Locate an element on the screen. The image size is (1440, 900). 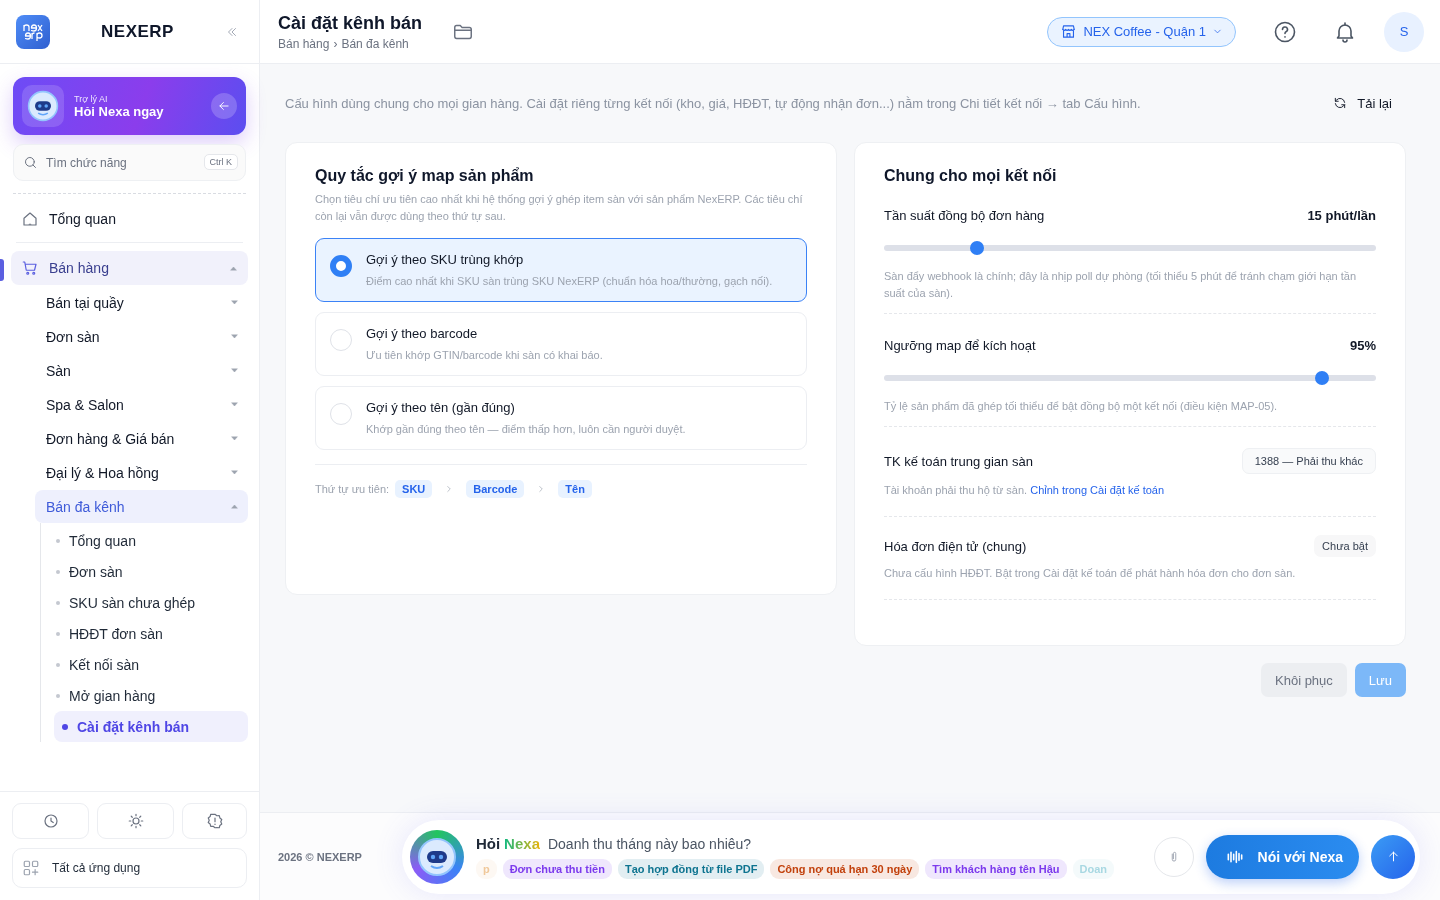
arrow-left-icon is located at coordinates (224, 106).